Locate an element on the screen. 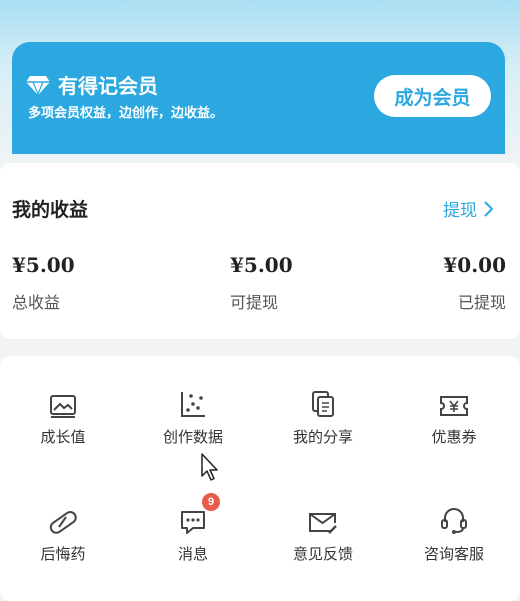 This screenshot has width=520, height=601. message-chat-icon is located at coordinates (193, 522).